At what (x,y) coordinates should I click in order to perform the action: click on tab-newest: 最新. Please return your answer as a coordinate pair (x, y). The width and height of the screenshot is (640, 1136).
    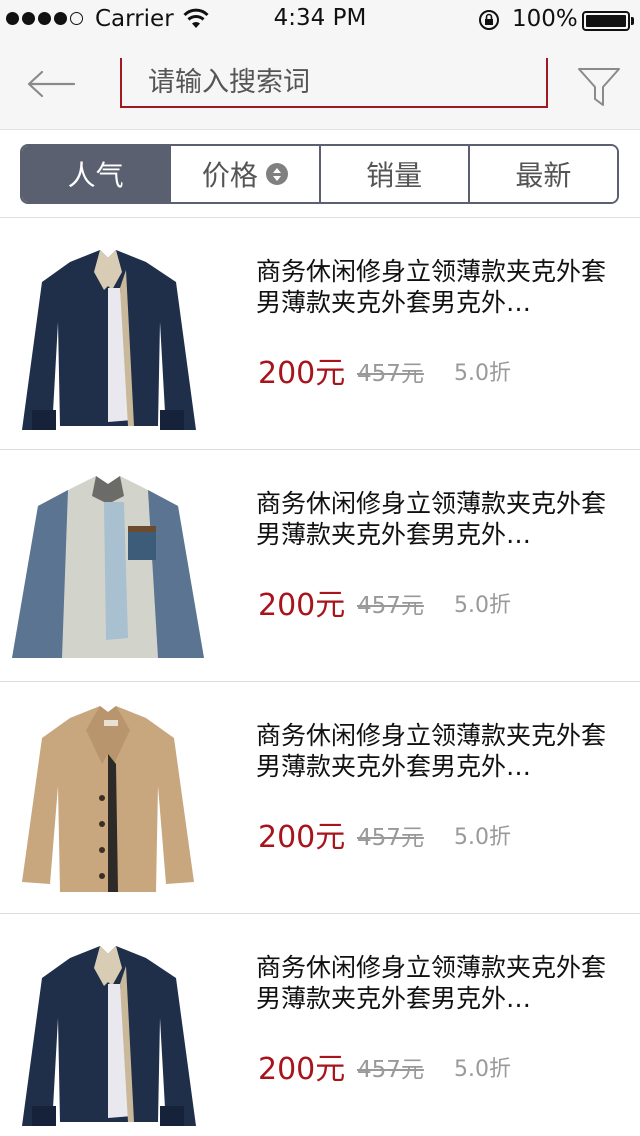
    Looking at the image, I should click on (543, 174).